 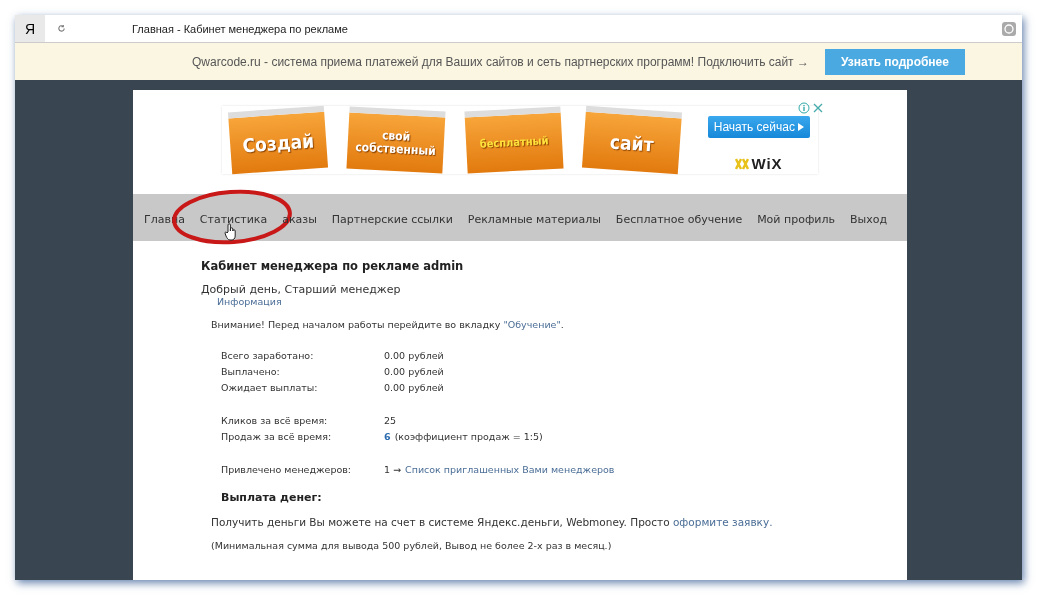 I want to click on close-icon, so click(x=818, y=108).